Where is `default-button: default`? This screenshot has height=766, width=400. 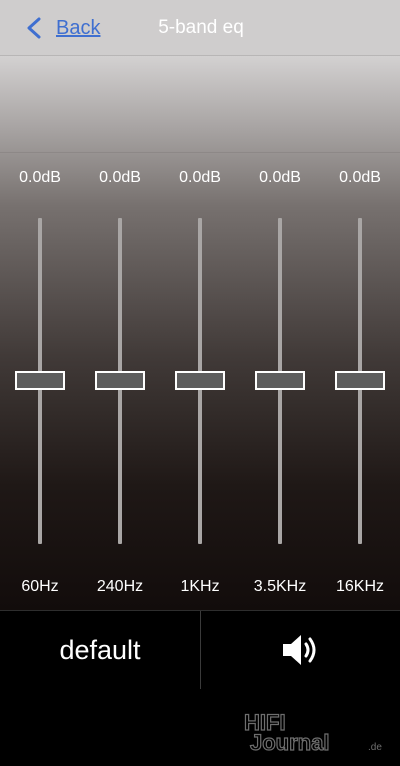
default-button: default is located at coordinates (100, 650).